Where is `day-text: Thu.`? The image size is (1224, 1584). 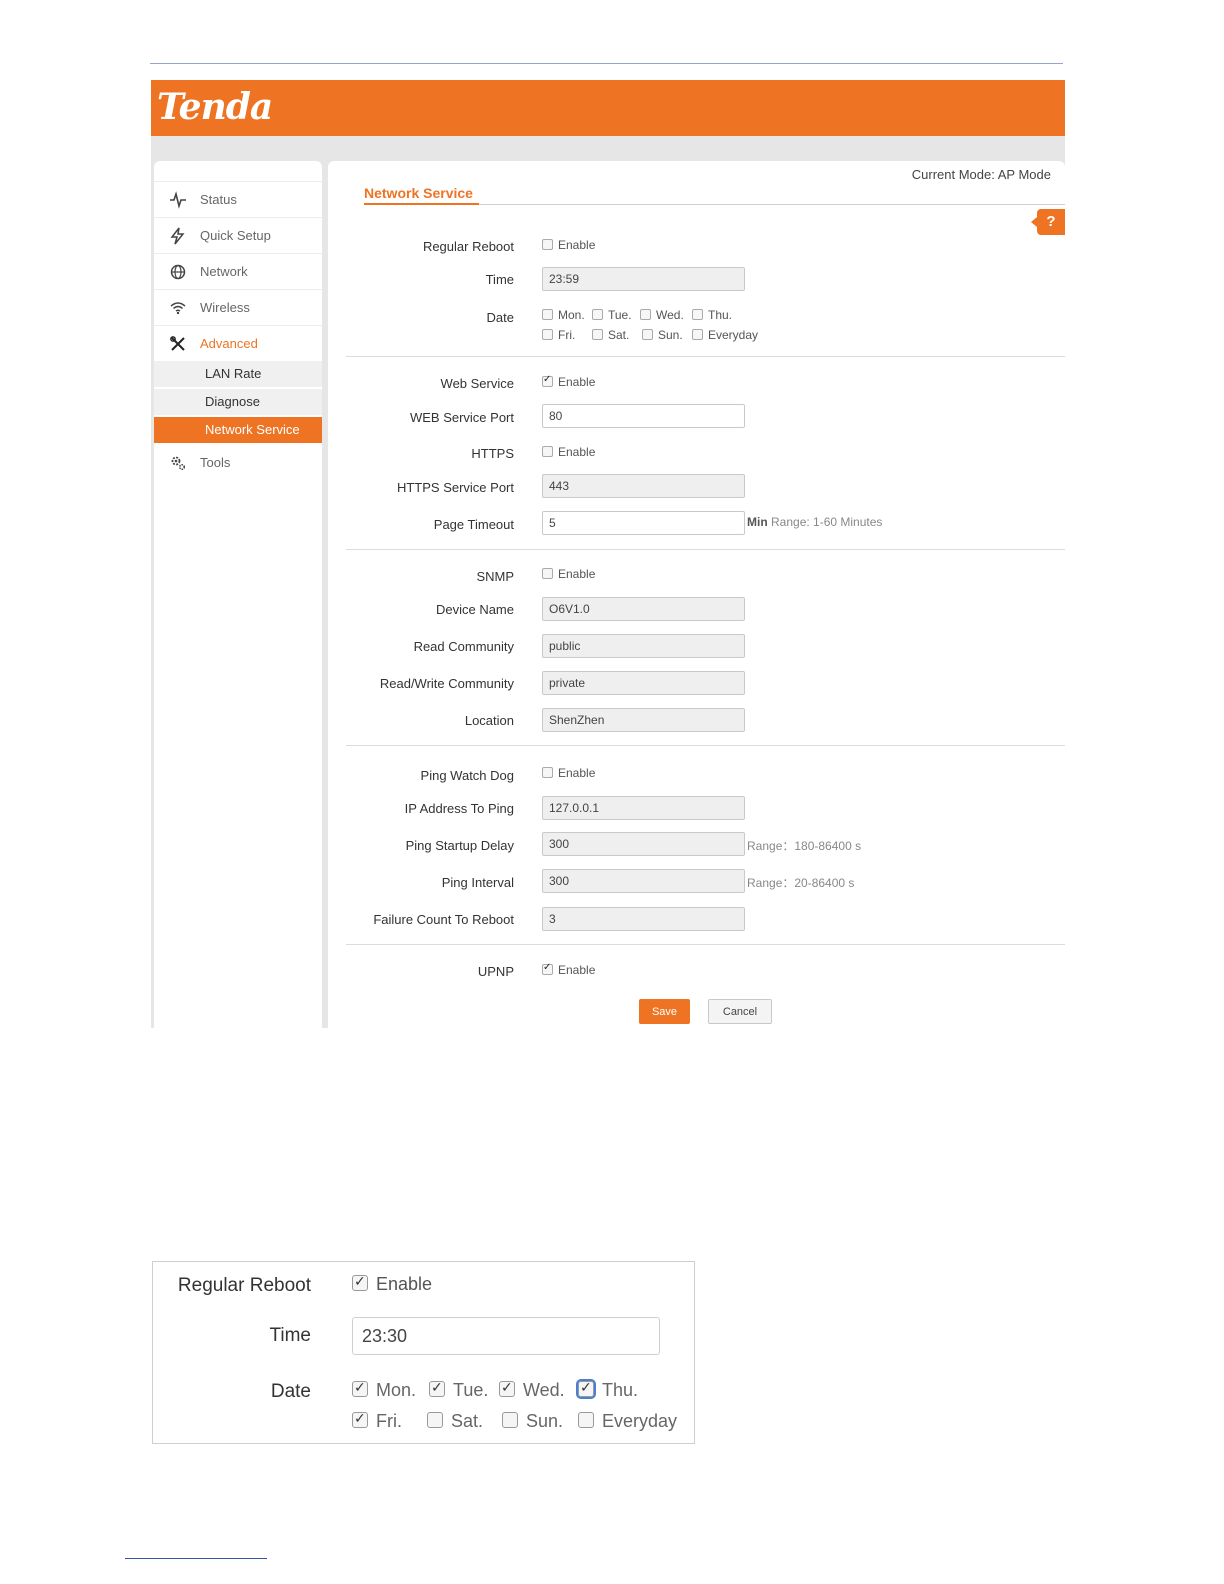
day-text: Thu. is located at coordinates (720, 315).